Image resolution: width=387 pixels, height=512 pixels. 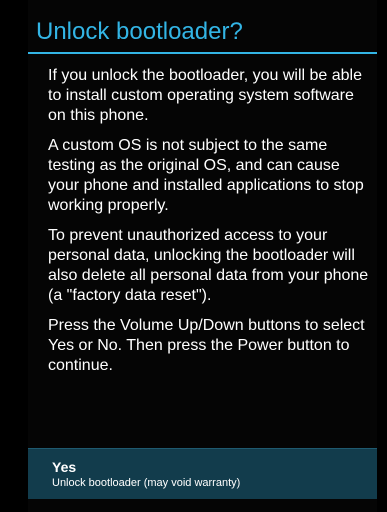 I want to click on option-yes-label: Yes, so click(x=64, y=467).